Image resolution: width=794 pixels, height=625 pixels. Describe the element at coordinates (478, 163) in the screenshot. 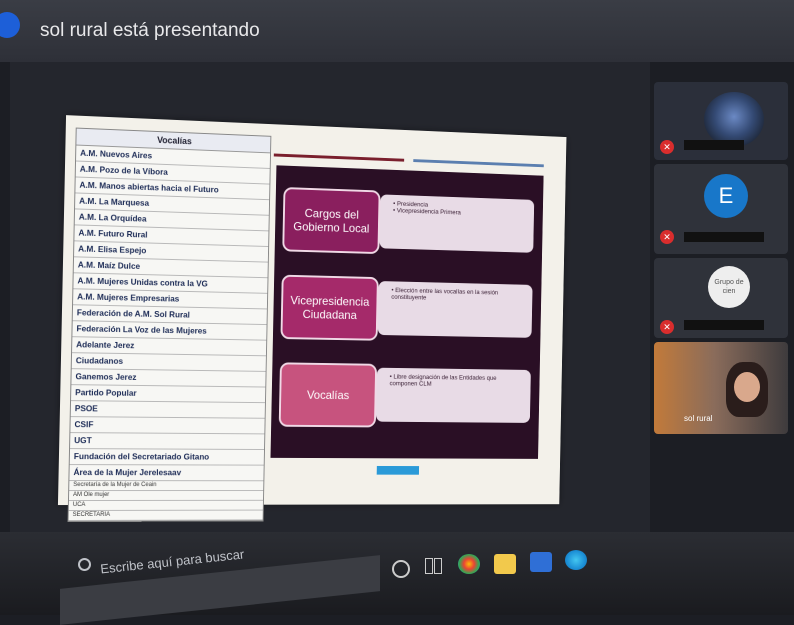

I see `decoration-blue-line` at that location.